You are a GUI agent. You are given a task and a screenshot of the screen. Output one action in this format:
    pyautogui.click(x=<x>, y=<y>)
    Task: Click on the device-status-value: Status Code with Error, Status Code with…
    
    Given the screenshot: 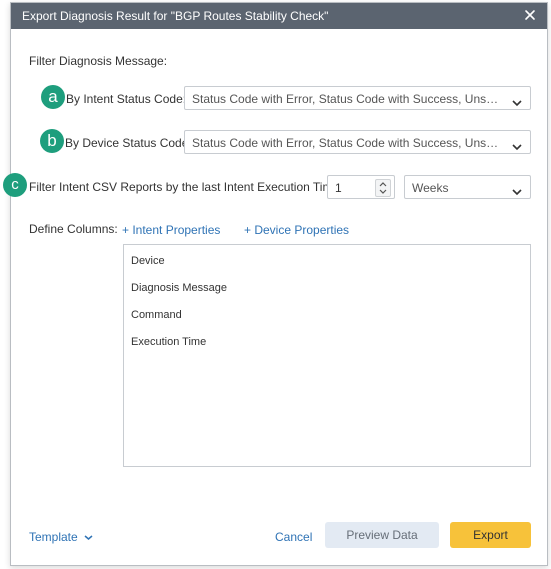 What is the action you would take?
    pyautogui.click(x=347, y=143)
    